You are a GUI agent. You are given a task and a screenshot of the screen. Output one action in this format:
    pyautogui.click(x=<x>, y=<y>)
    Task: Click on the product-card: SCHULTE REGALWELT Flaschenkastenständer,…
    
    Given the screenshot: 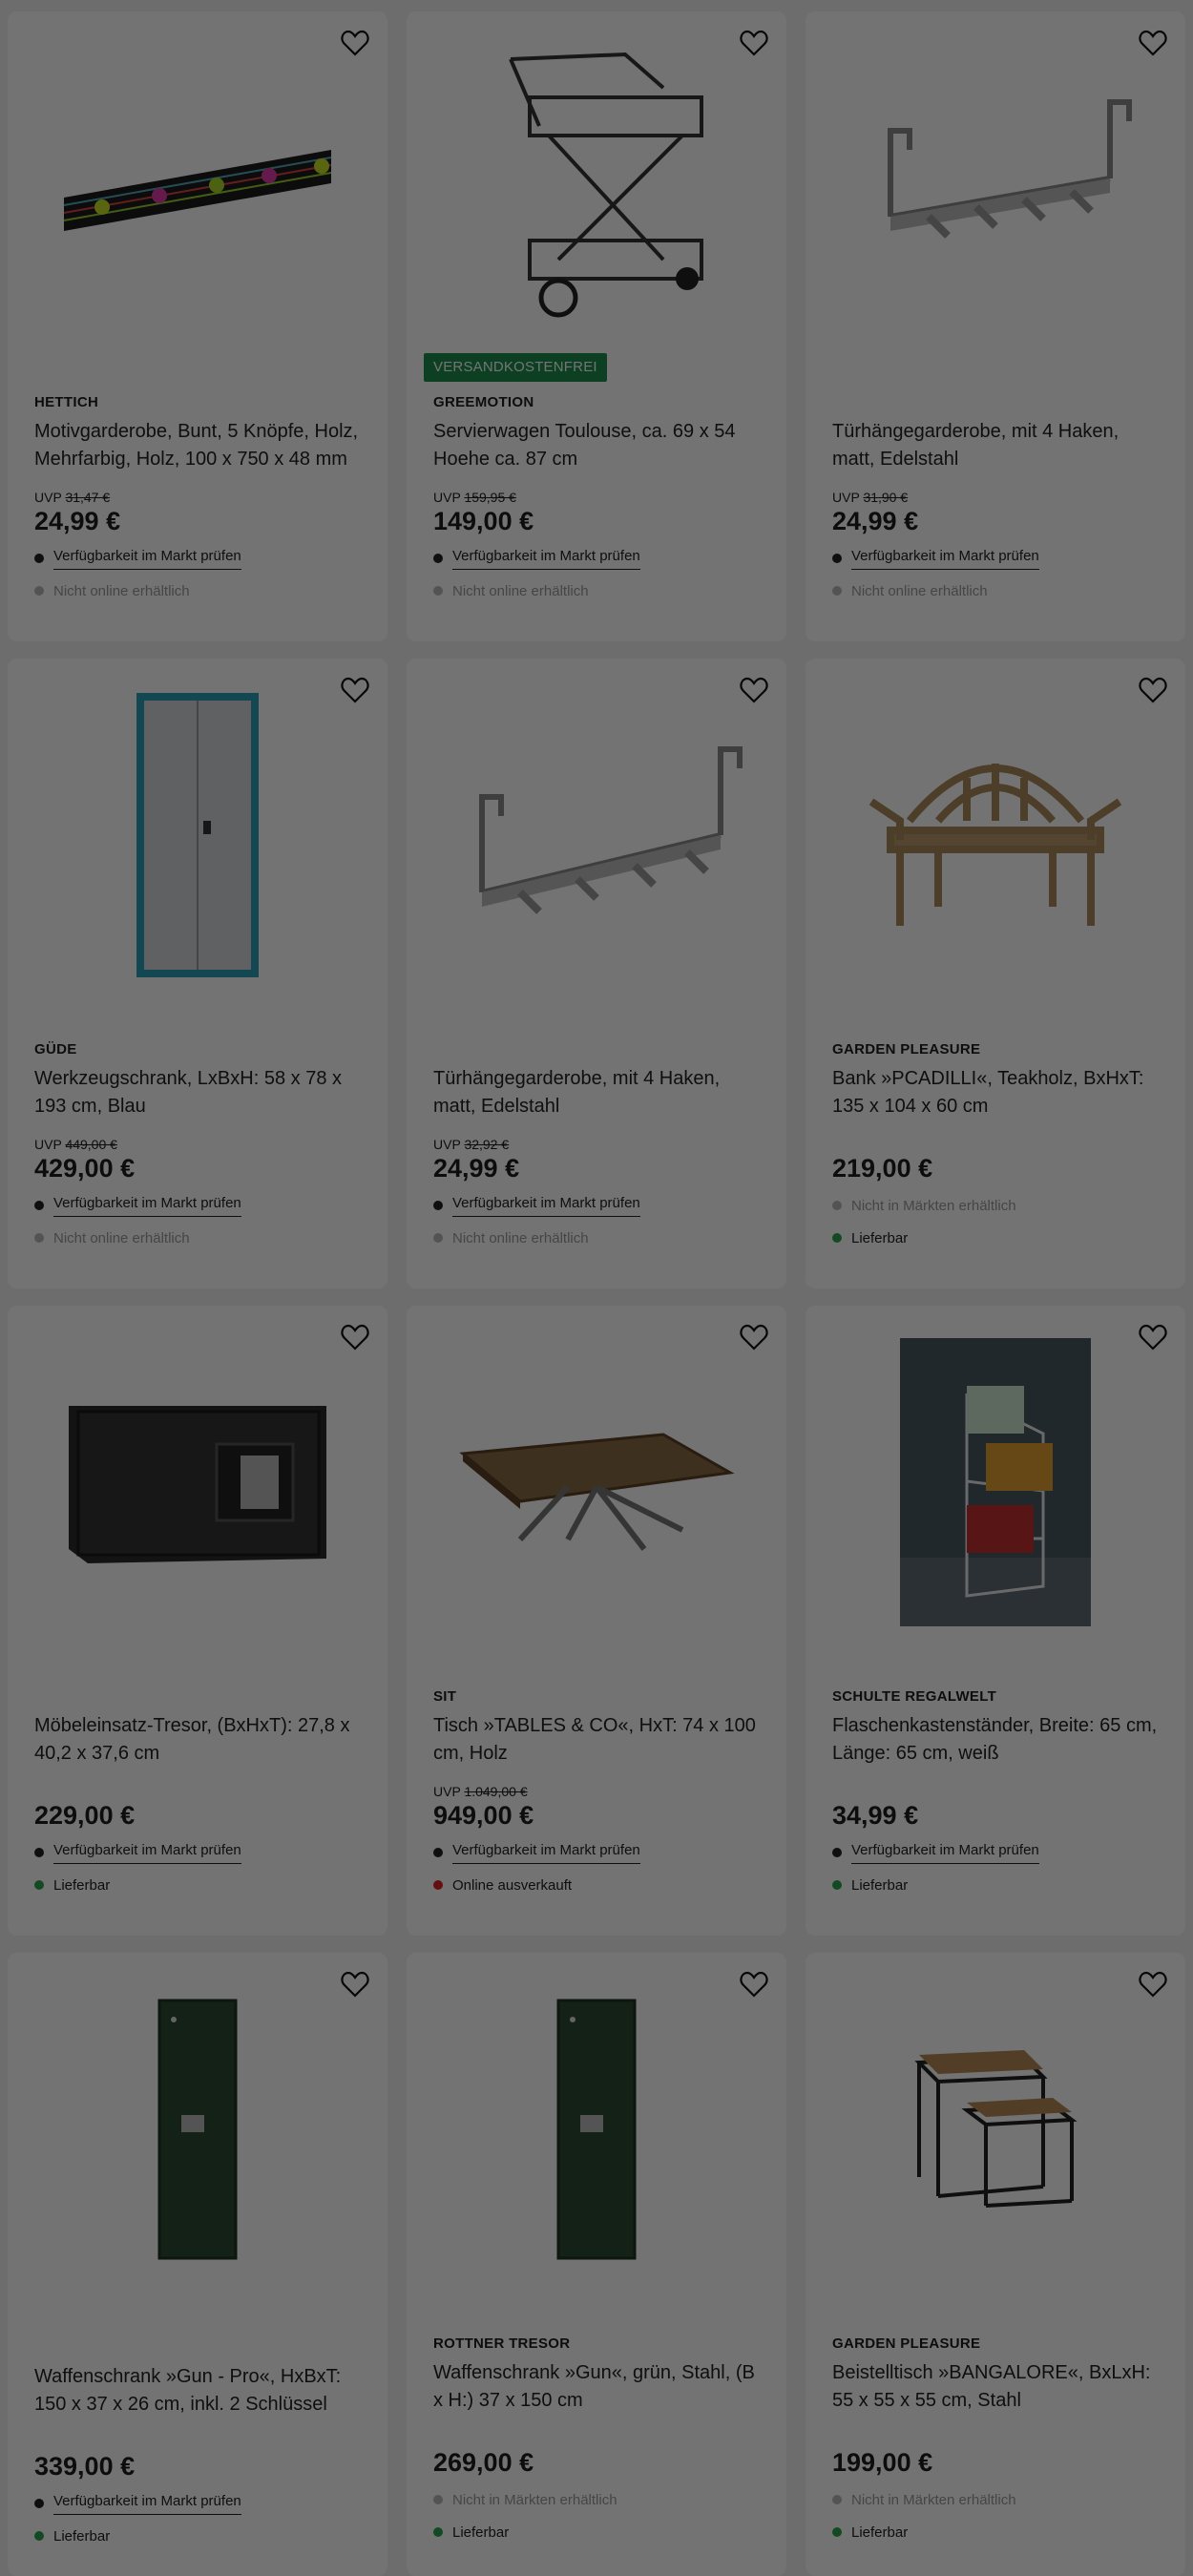 What is the action you would take?
    pyautogui.click(x=996, y=1621)
    